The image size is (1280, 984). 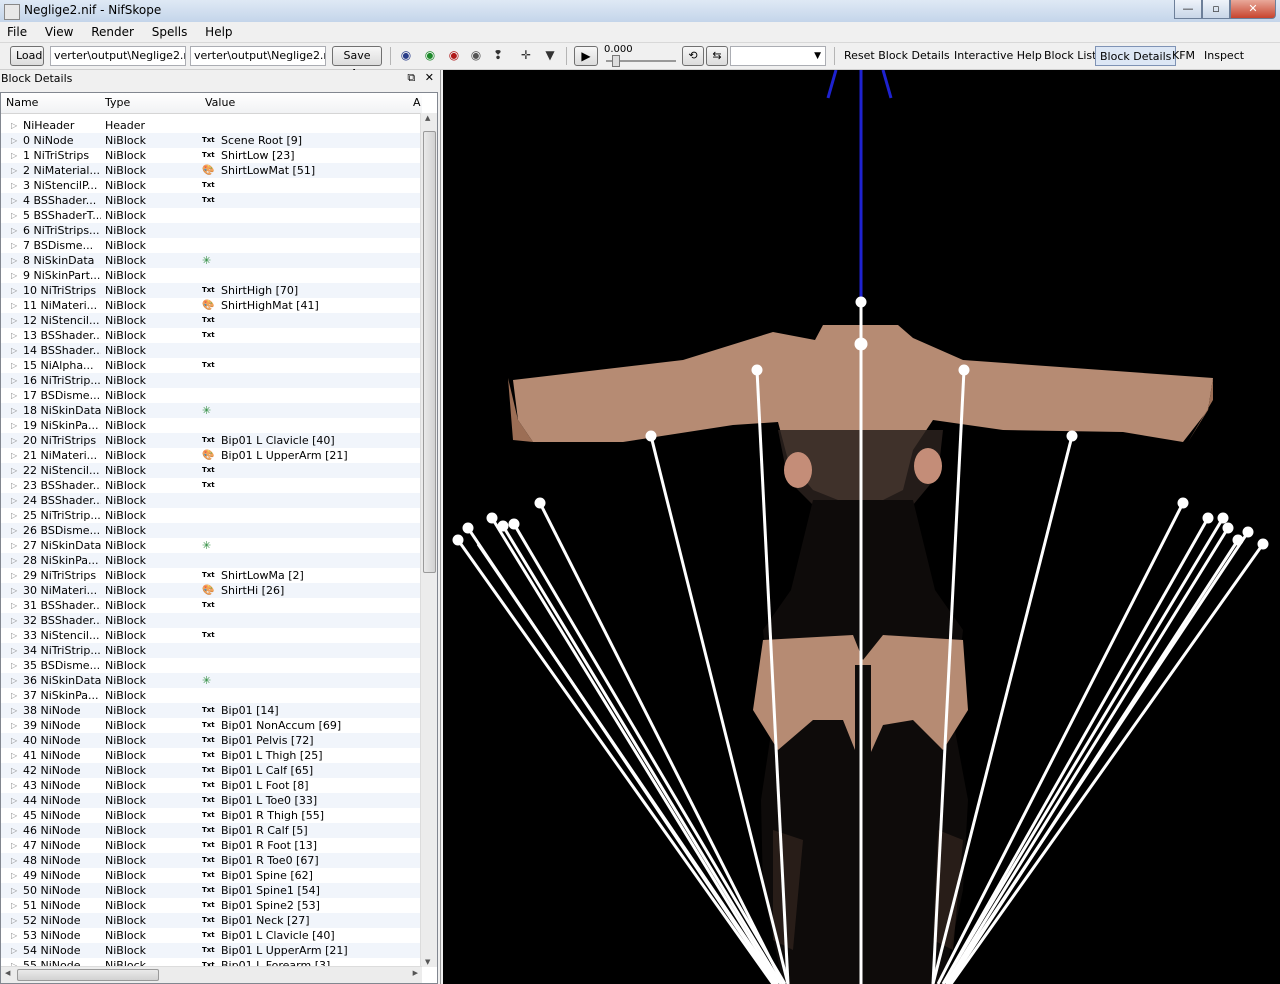 I want to click on table-row: ▷ 4 BSShader... NiBlock Txt, so click(x=211, y=200).